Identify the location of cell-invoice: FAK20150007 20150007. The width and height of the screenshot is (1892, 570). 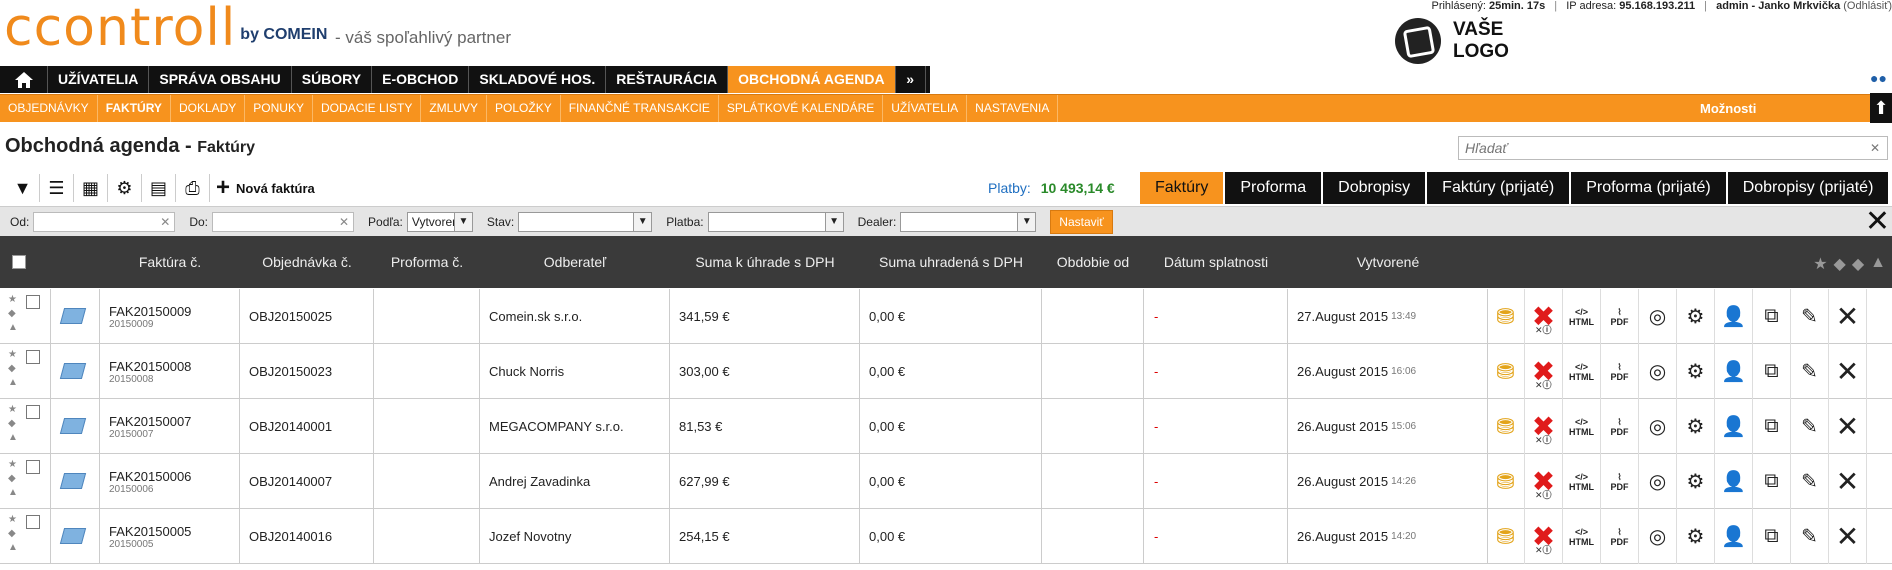
(170, 426).